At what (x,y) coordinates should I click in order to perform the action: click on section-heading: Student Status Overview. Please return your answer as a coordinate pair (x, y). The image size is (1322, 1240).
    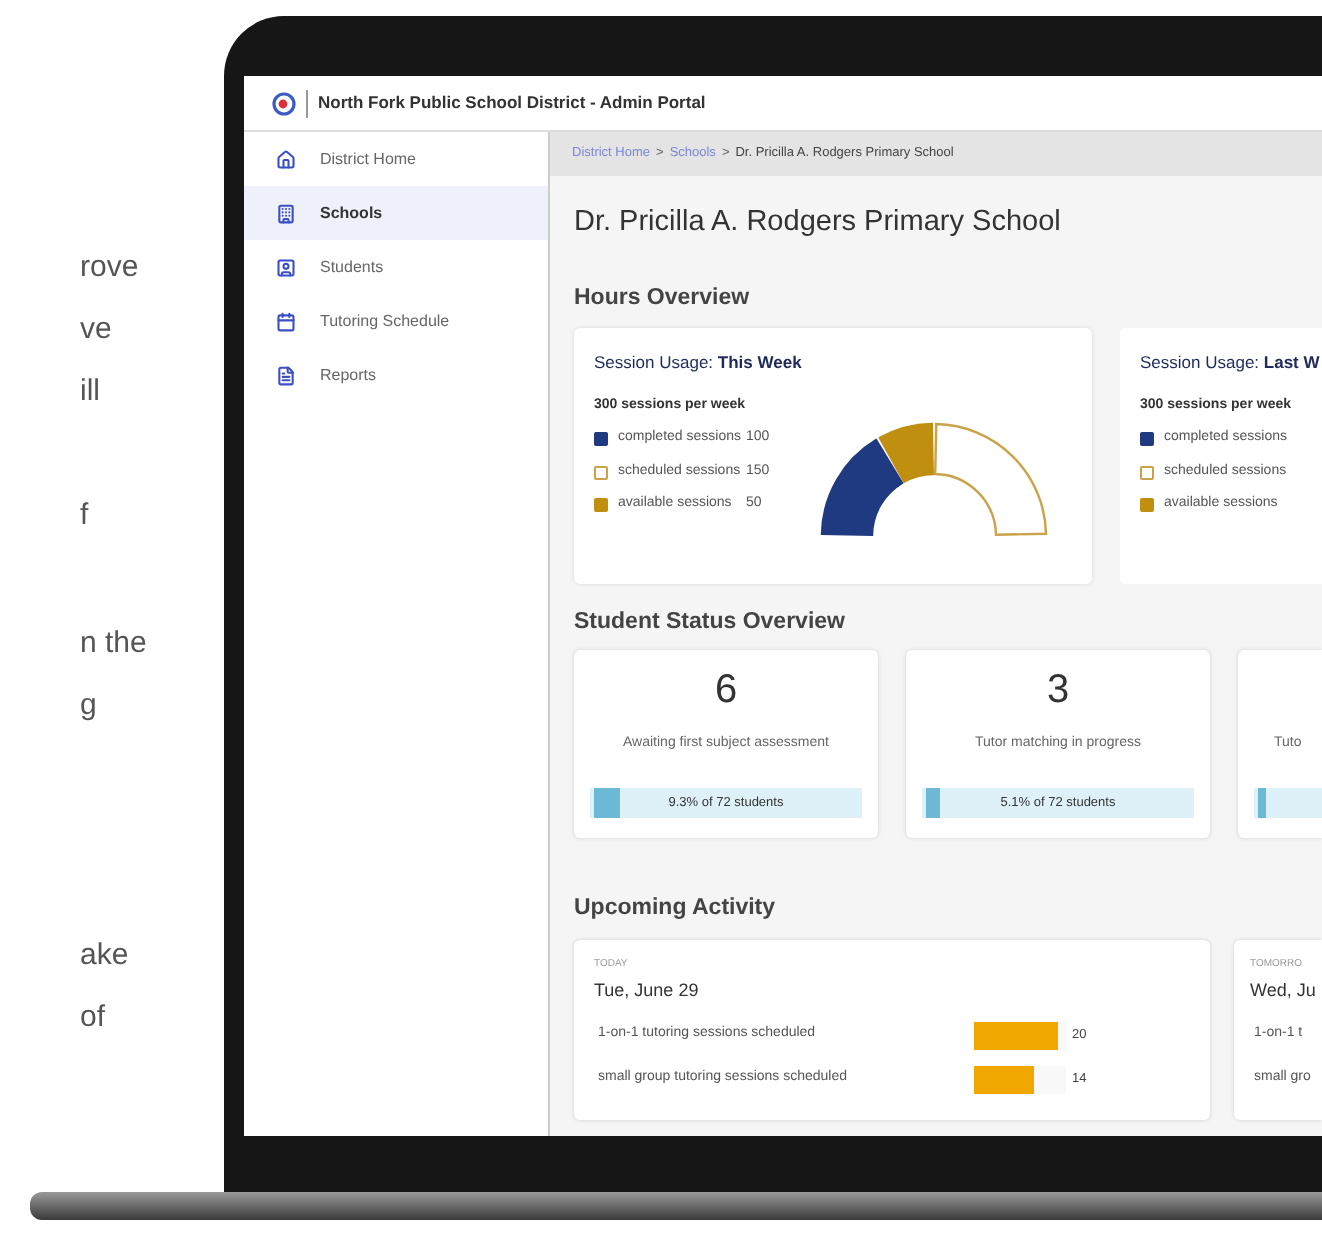
    Looking at the image, I should click on (709, 623).